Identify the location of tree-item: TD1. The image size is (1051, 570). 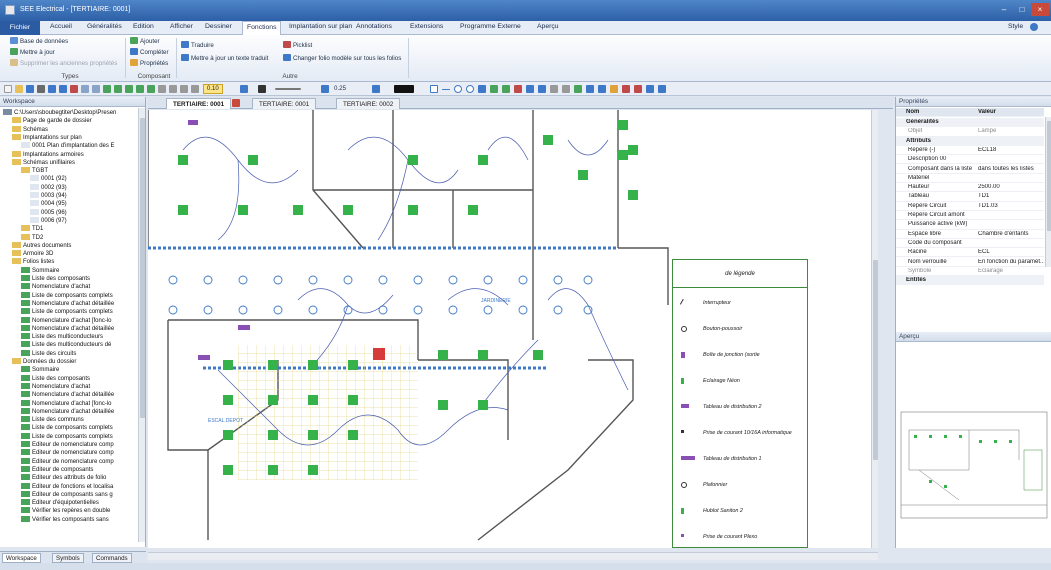
(32, 229).